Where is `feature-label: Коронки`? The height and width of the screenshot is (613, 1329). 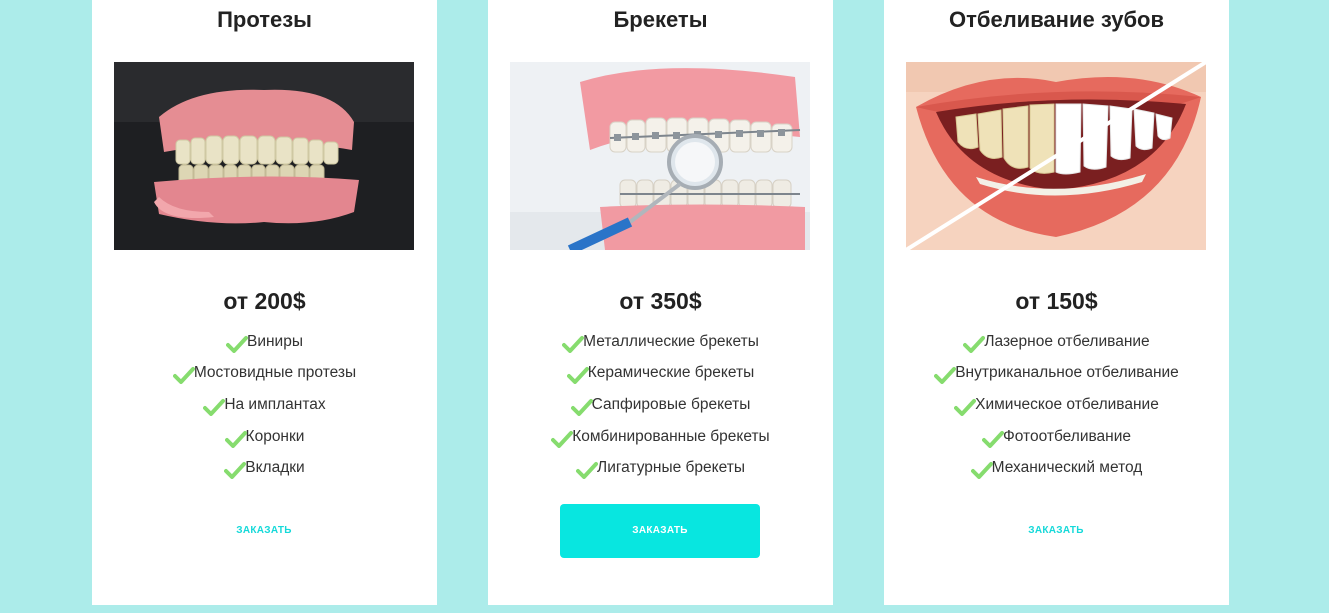 feature-label: Коронки is located at coordinates (275, 436).